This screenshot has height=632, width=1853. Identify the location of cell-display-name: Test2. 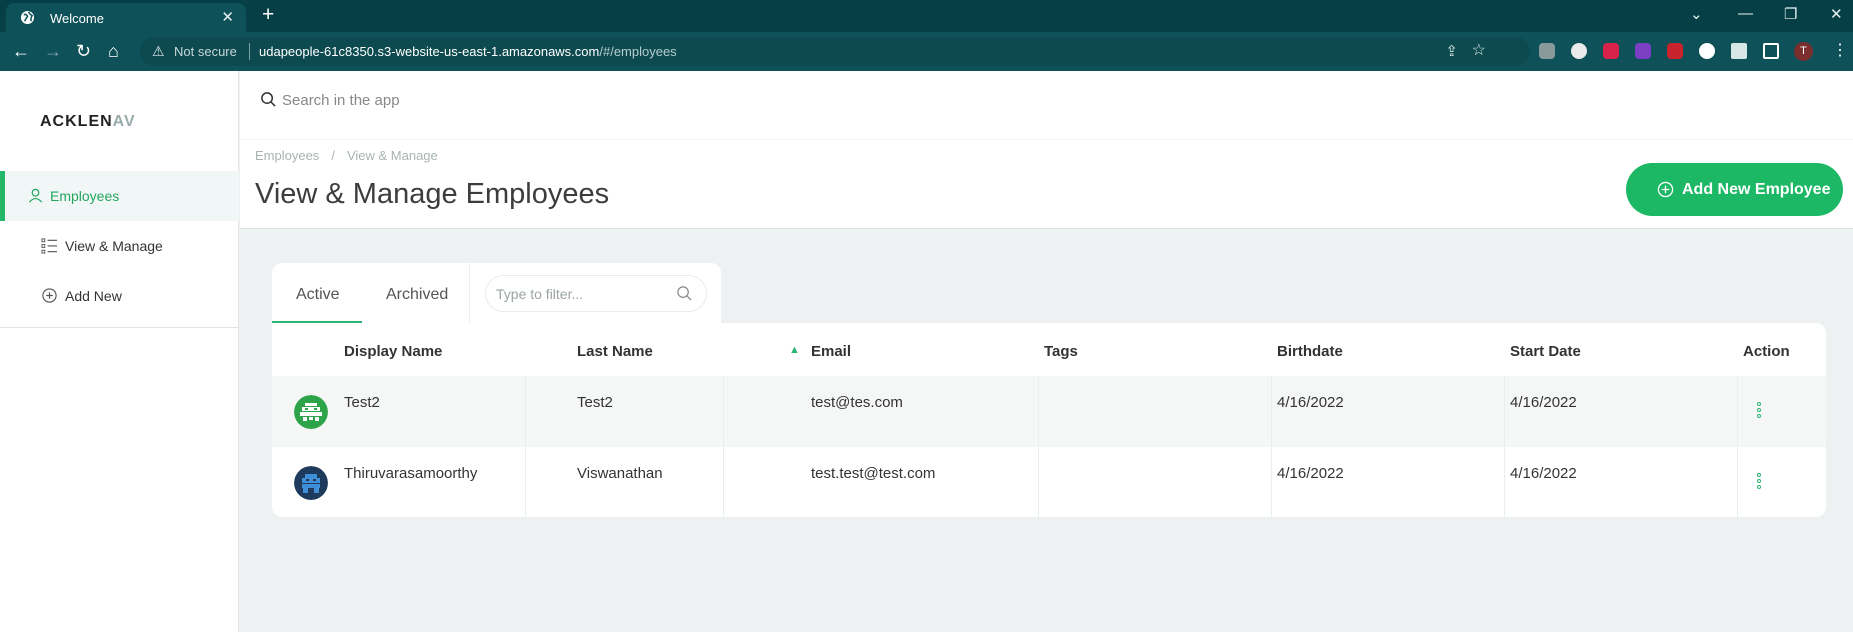
(362, 402).